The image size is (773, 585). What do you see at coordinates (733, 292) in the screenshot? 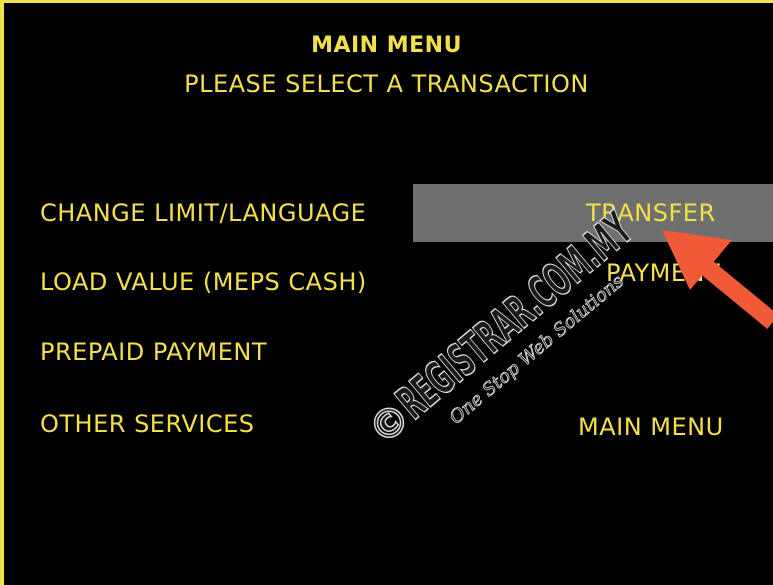
I see `arrow-shaft` at bounding box center [733, 292].